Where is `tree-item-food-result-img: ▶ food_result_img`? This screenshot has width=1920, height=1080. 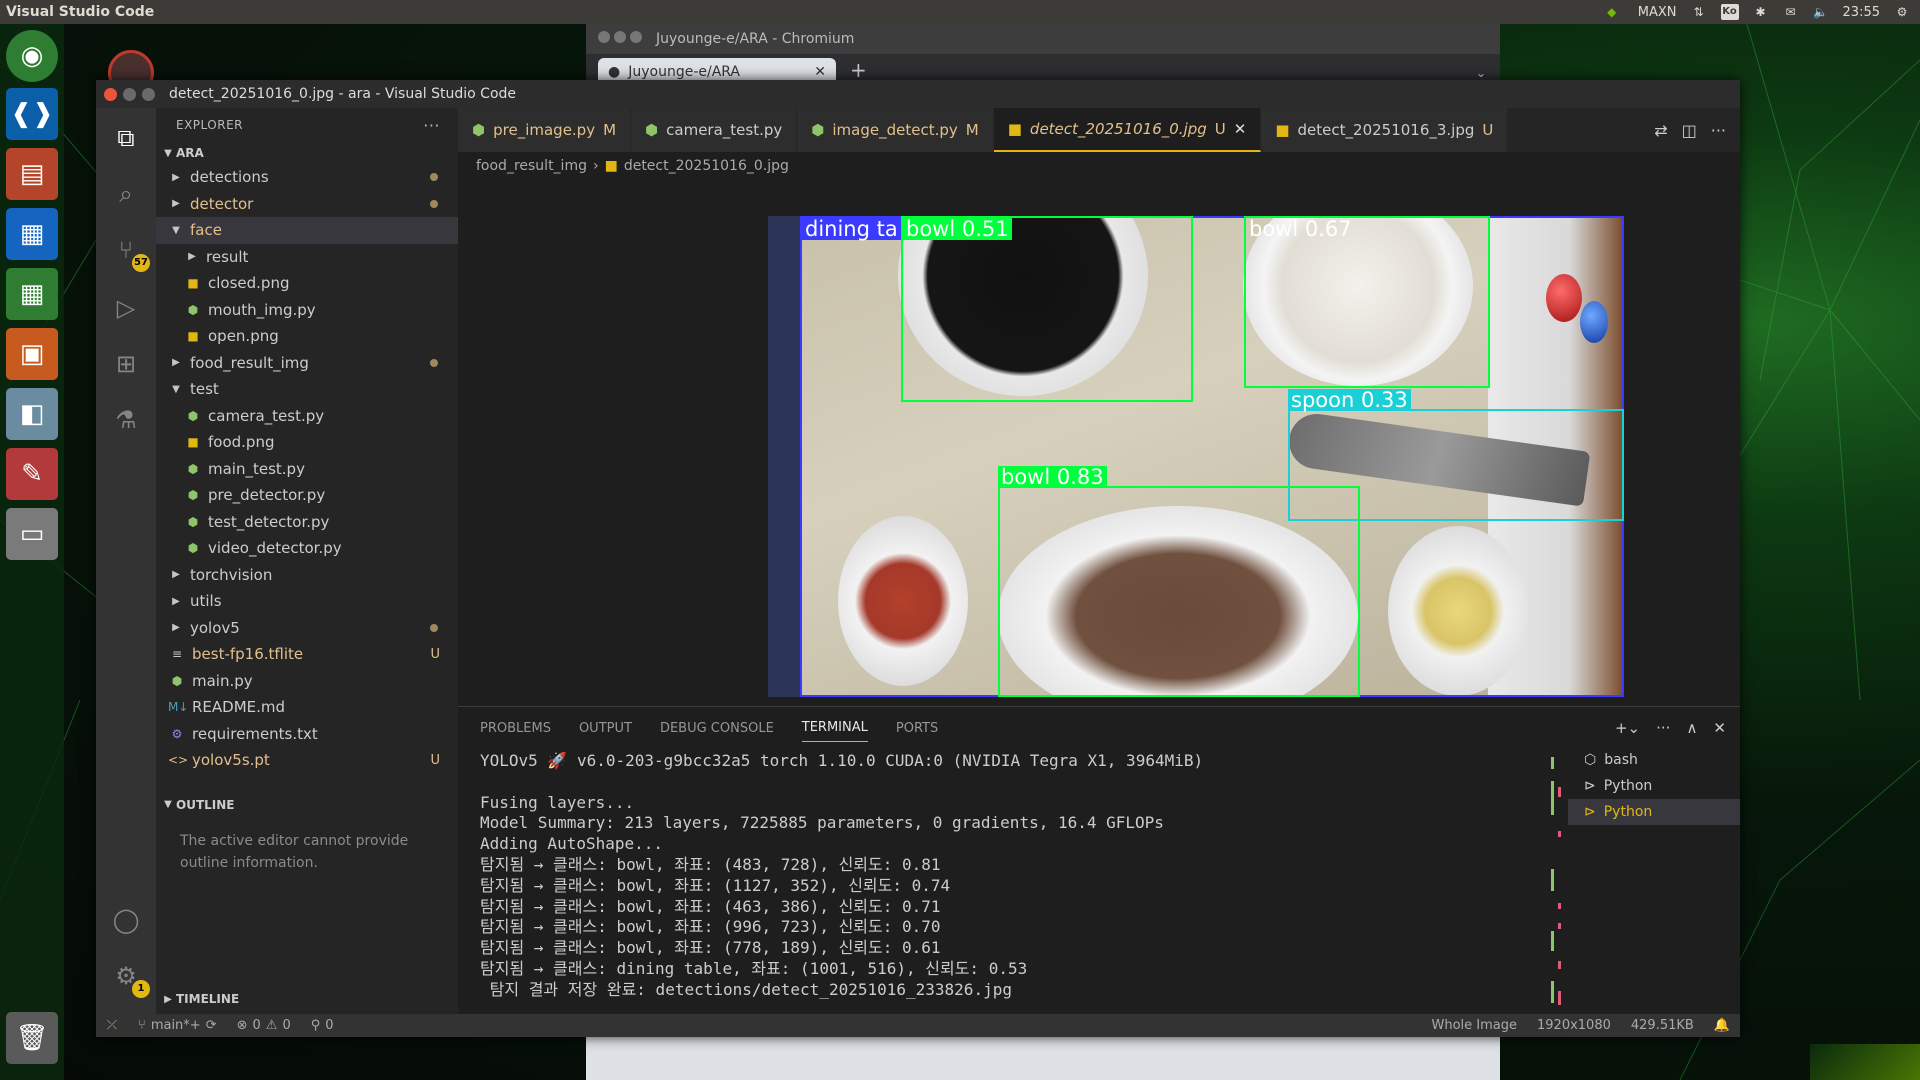
tree-item-food-result-img: ▶ food_result_img is located at coordinates (307, 363).